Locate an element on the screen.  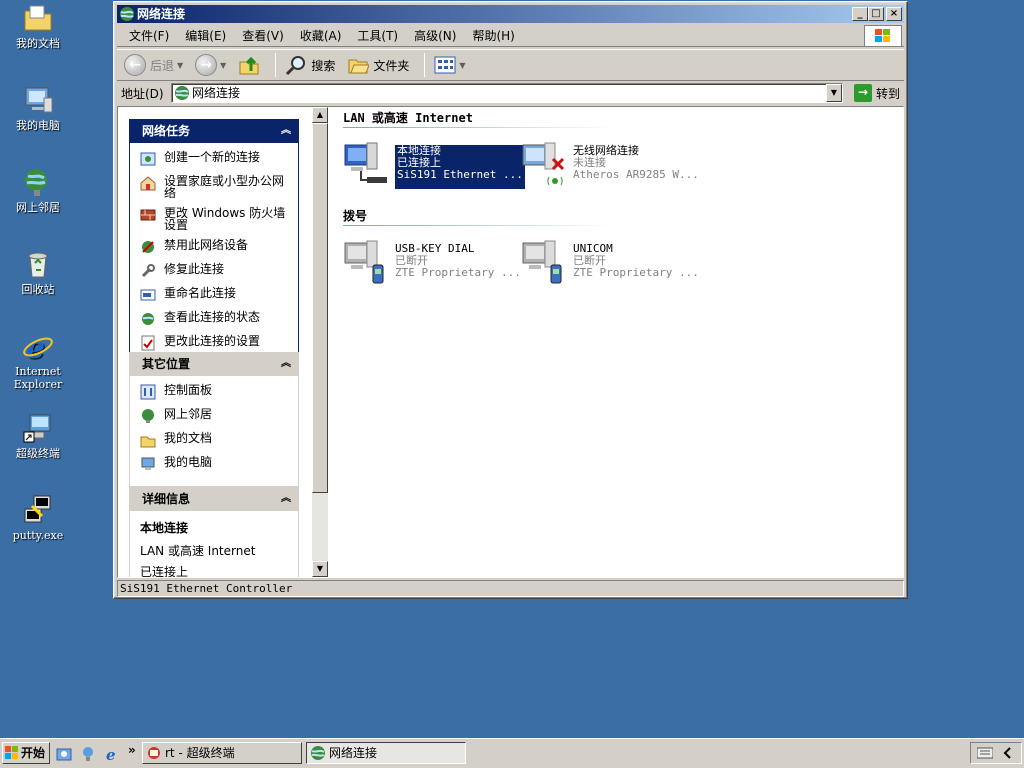
start-button: 开始 is located at coordinates (26, 753).